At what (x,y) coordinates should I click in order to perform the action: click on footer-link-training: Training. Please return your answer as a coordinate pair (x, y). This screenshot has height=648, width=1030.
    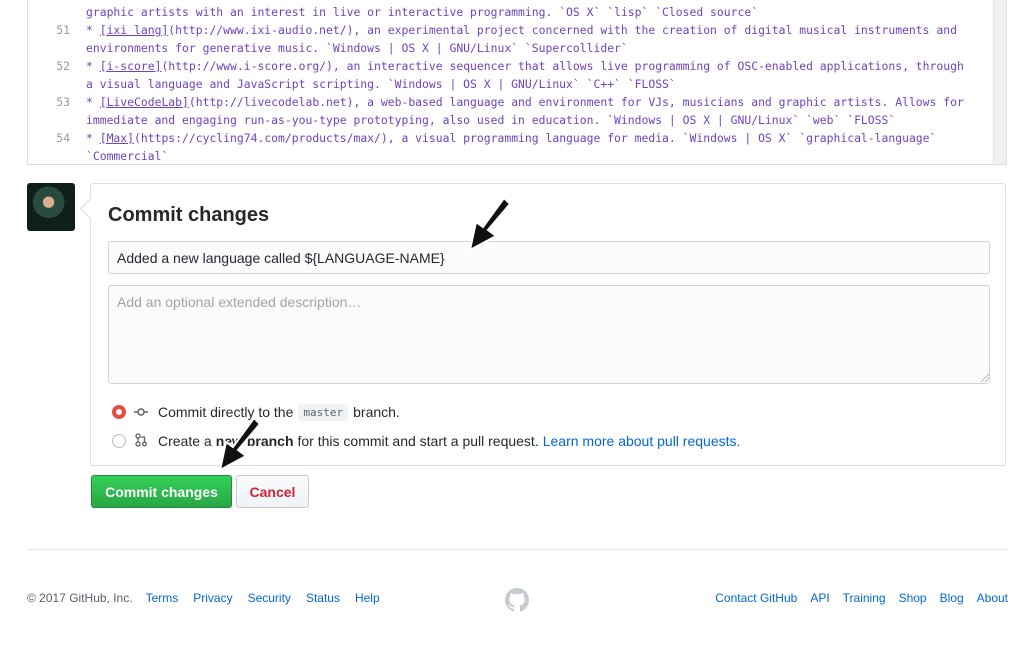
    Looking at the image, I should click on (864, 598).